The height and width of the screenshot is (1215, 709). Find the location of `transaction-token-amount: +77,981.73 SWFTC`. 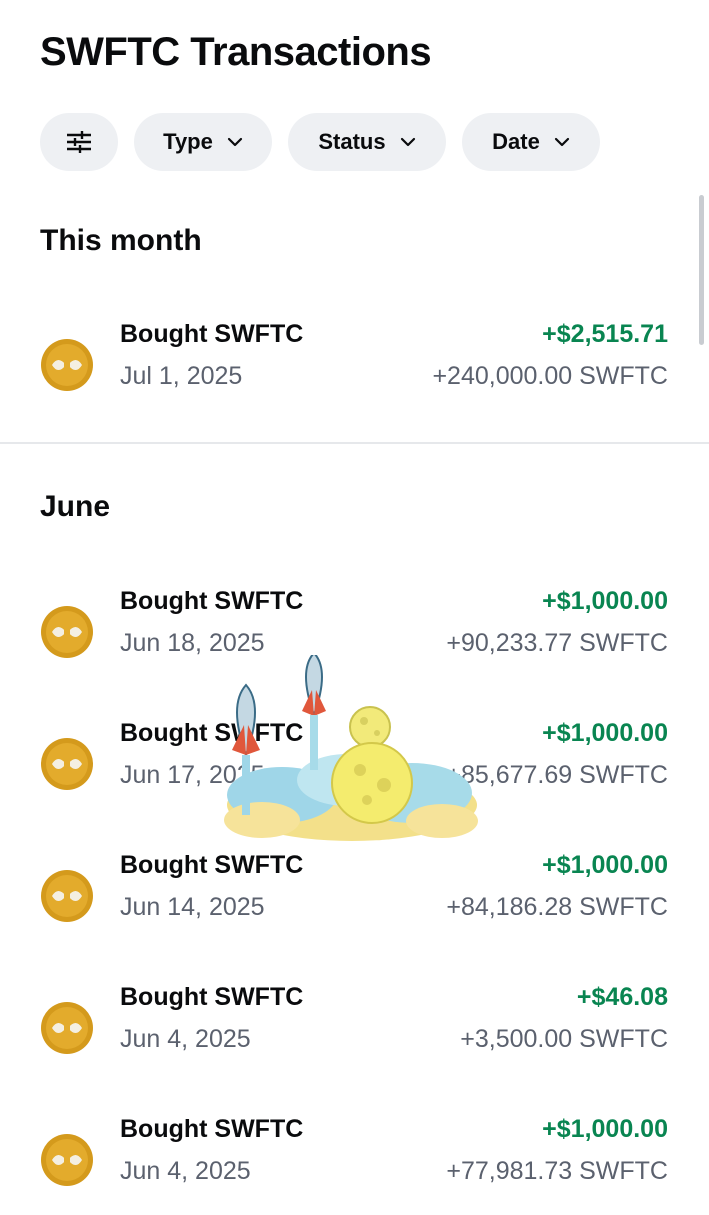

transaction-token-amount: +77,981.73 SWFTC is located at coordinates (557, 1171).